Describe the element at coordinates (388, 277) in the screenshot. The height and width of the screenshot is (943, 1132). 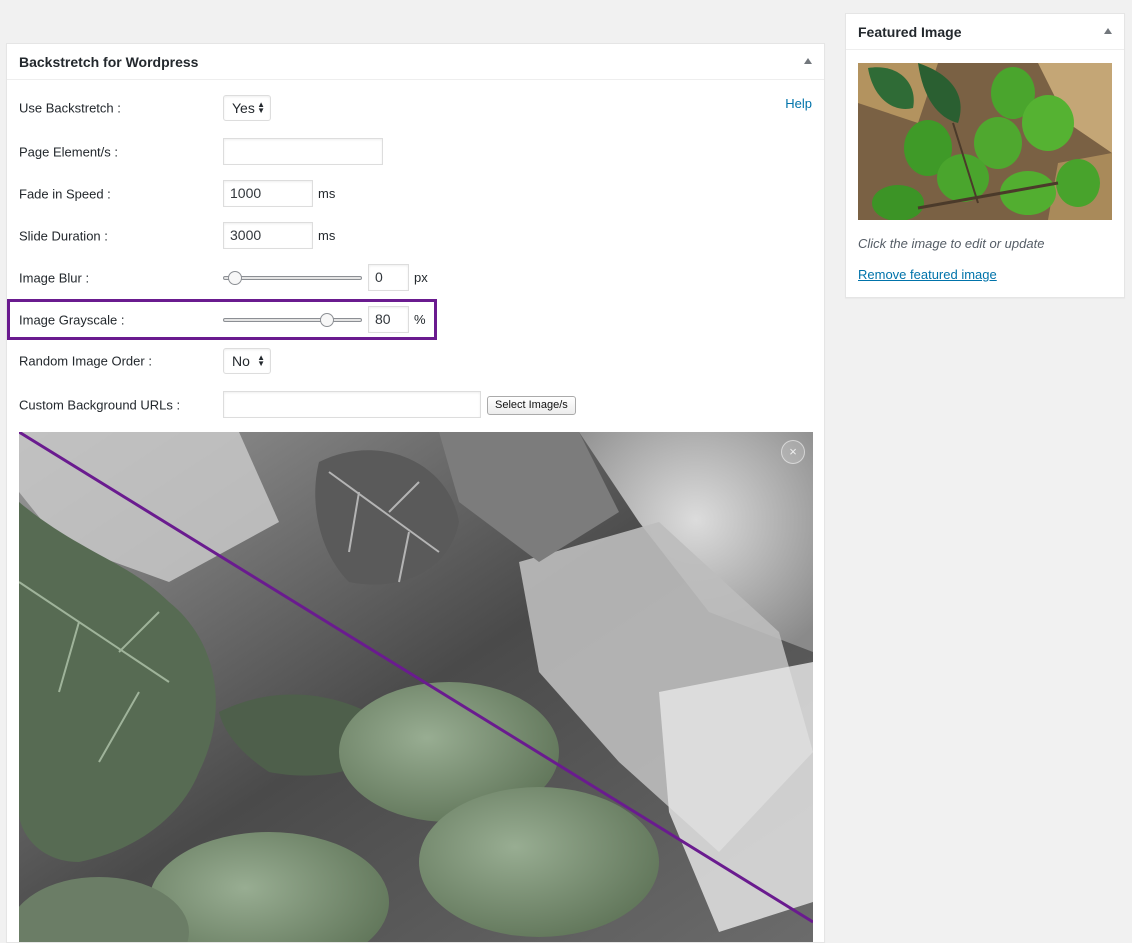
I see `image-blur-input: 0` at that location.